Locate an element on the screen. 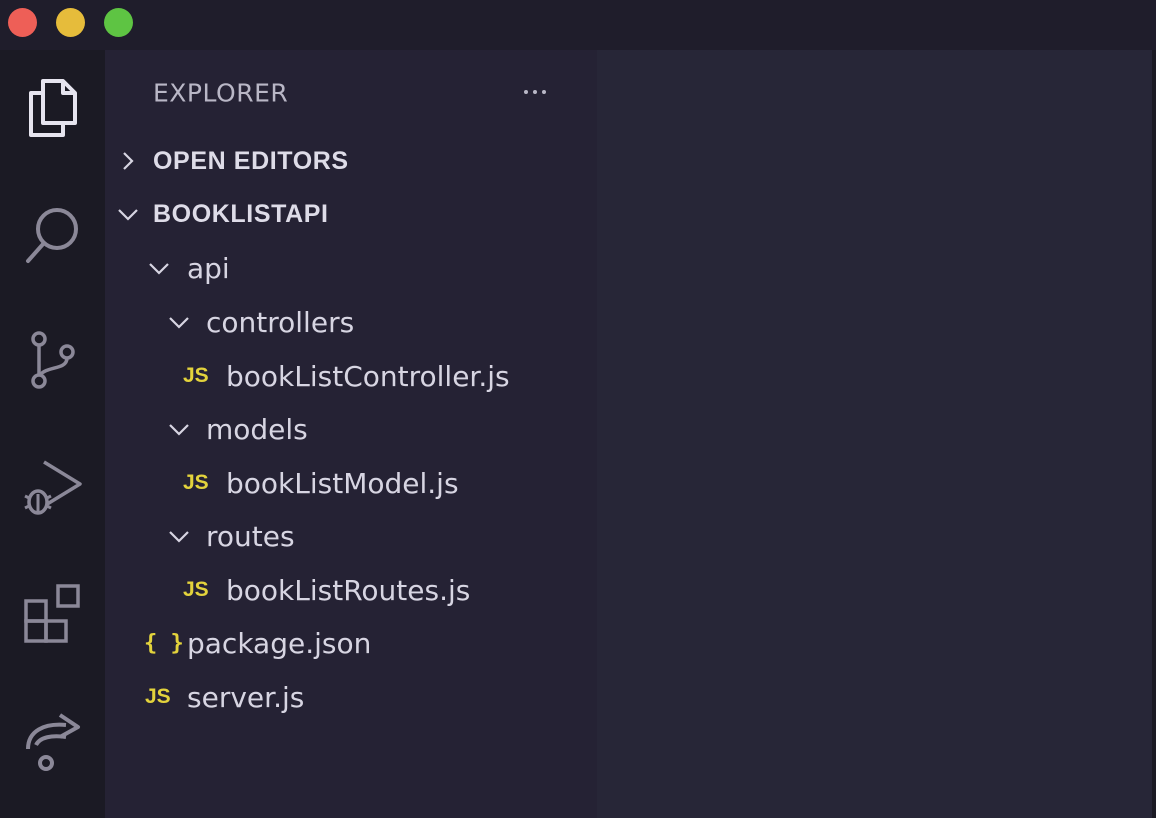  tree-item-label: api is located at coordinates (208, 268).